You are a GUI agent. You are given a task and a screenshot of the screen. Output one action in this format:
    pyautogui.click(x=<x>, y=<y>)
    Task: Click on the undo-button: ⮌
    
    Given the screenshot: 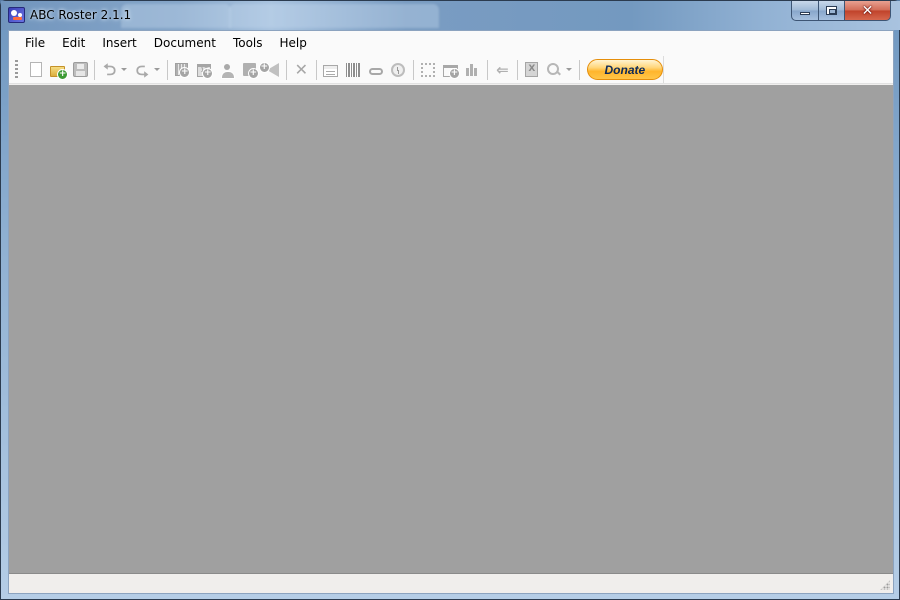 What is the action you would take?
    pyautogui.click(x=109, y=70)
    